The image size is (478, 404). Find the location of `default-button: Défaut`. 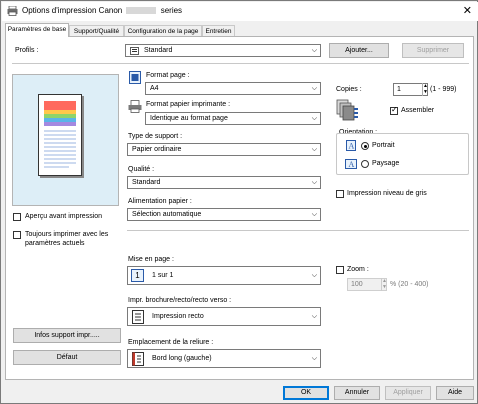

default-button: Défaut is located at coordinates (67, 357).